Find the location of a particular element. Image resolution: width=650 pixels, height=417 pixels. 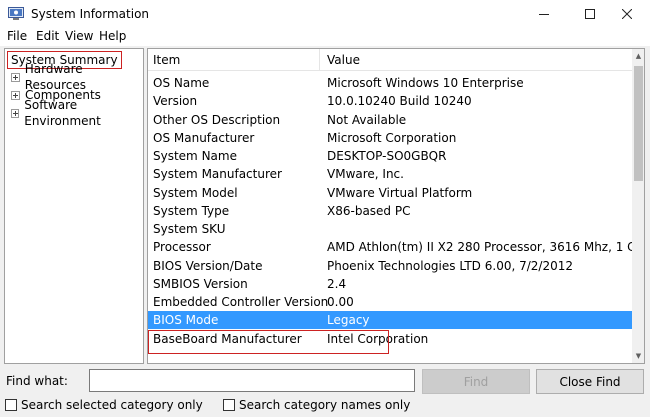

row-item: System SKU is located at coordinates (189, 229).